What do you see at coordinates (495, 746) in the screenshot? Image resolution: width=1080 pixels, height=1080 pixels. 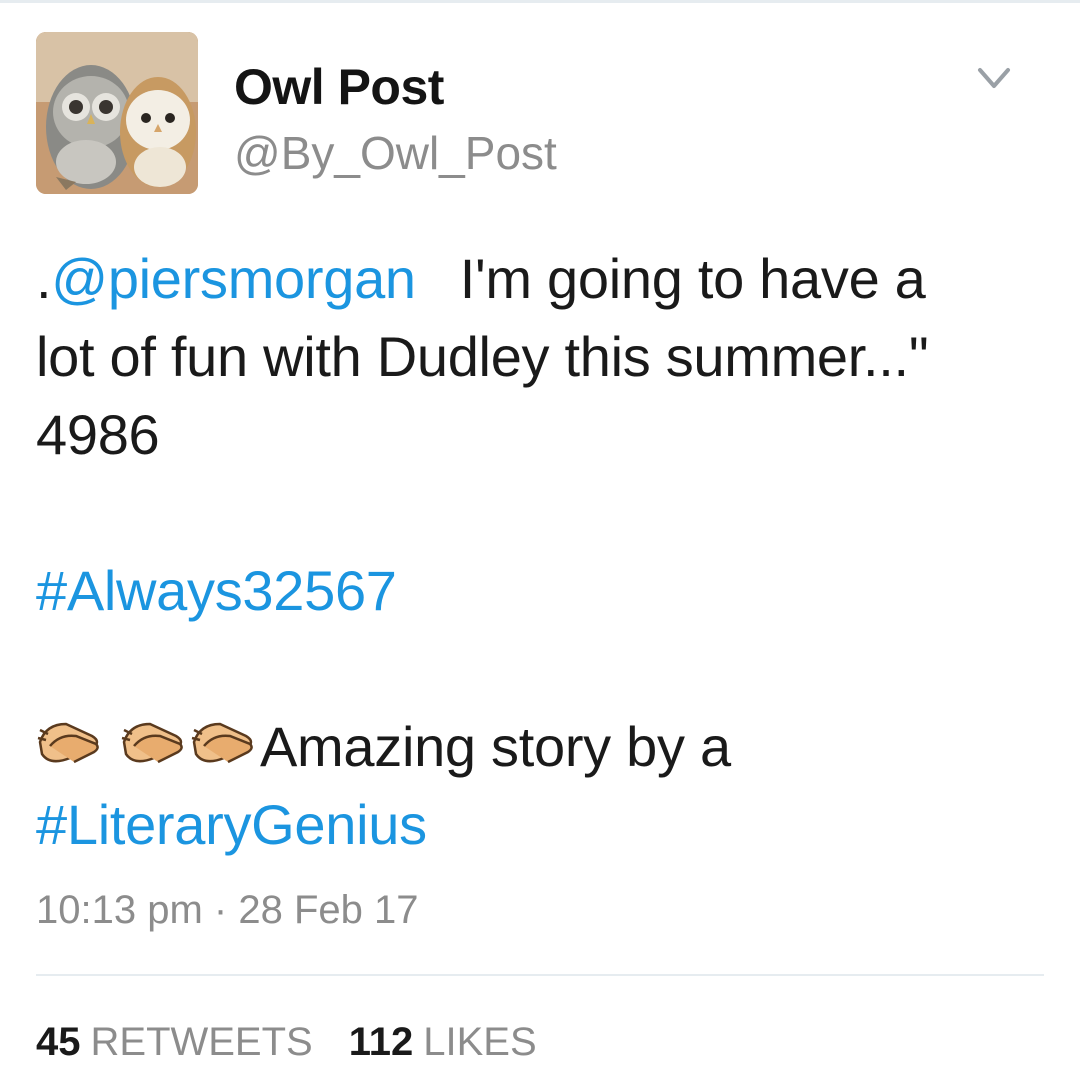 I see `tweet-line-text: Amazing story by a` at bounding box center [495, 746].